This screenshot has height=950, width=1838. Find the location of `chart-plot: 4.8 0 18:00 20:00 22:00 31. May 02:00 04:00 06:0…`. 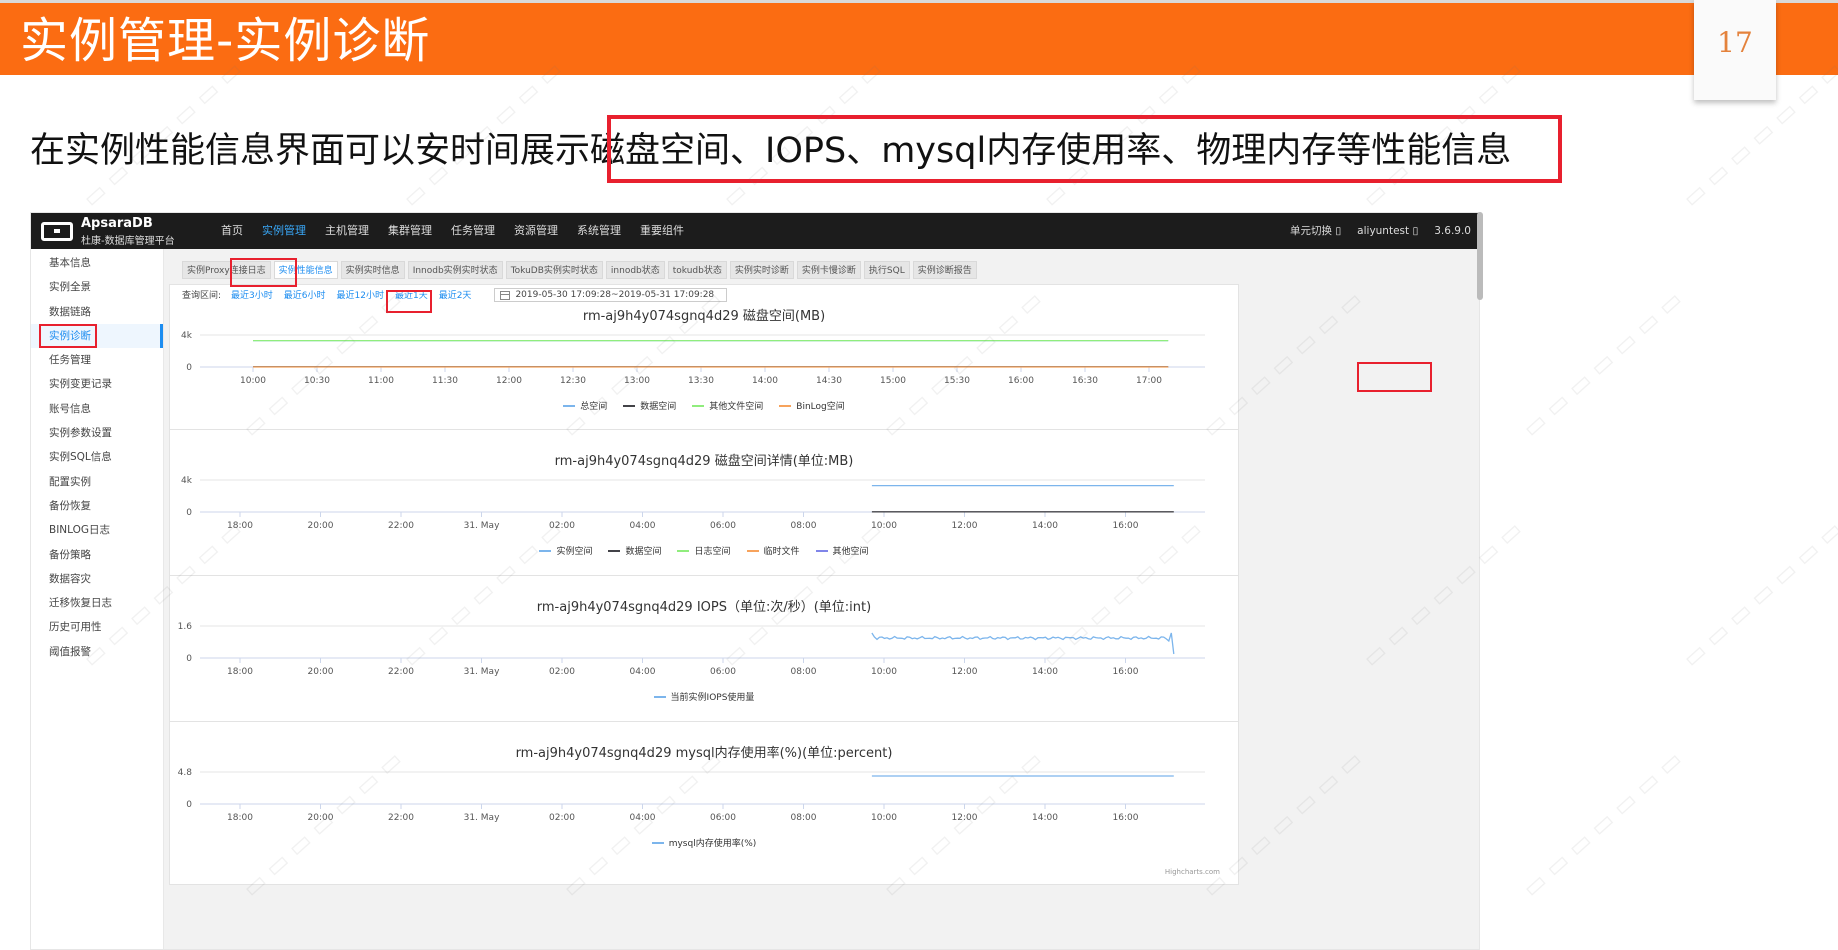

chart-plot: 4.8 0 18:00 20:00 22:00 31. May 02:00 04:00 06:0… is located at coordinates (691, 795).